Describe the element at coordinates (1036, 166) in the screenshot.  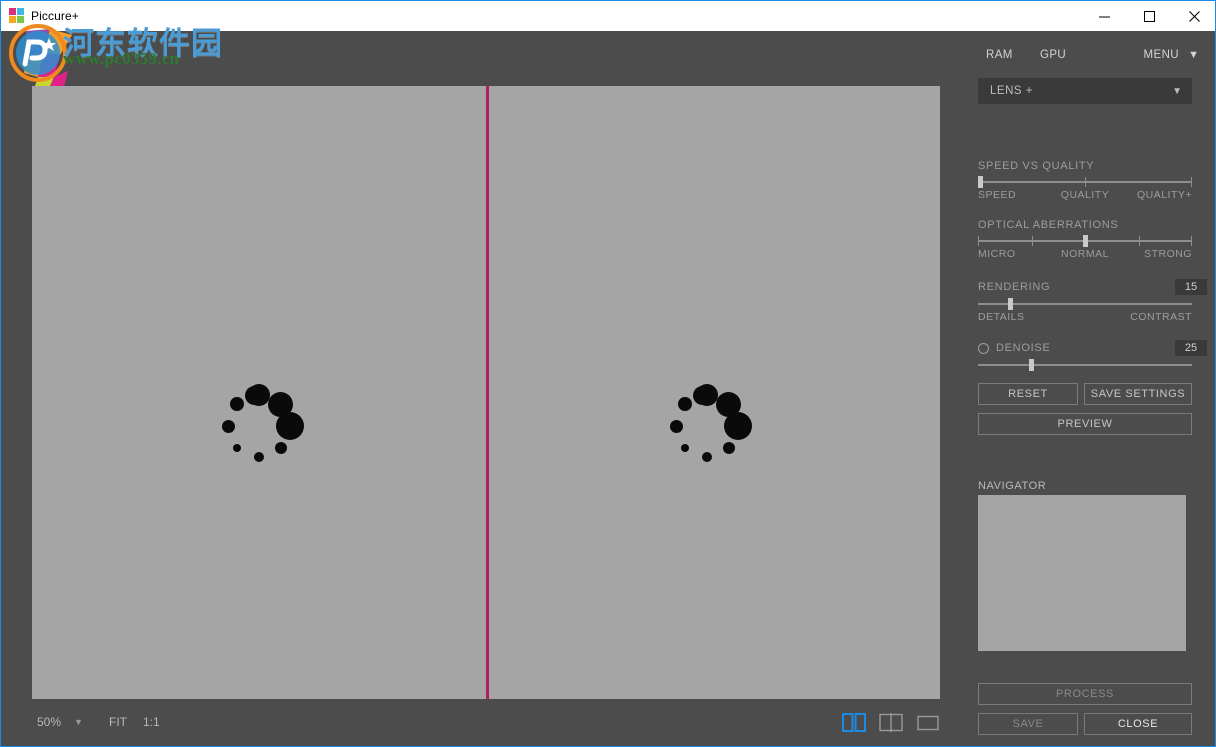
I see `speed-quality-title: SPEED VS QUALITY` at that location.